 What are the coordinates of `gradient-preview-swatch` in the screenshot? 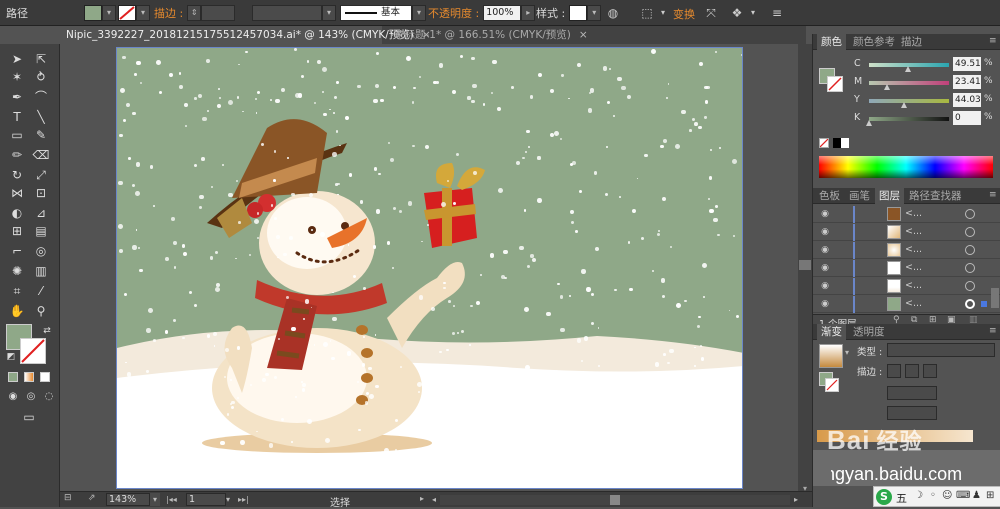 It's located at (831, 356).